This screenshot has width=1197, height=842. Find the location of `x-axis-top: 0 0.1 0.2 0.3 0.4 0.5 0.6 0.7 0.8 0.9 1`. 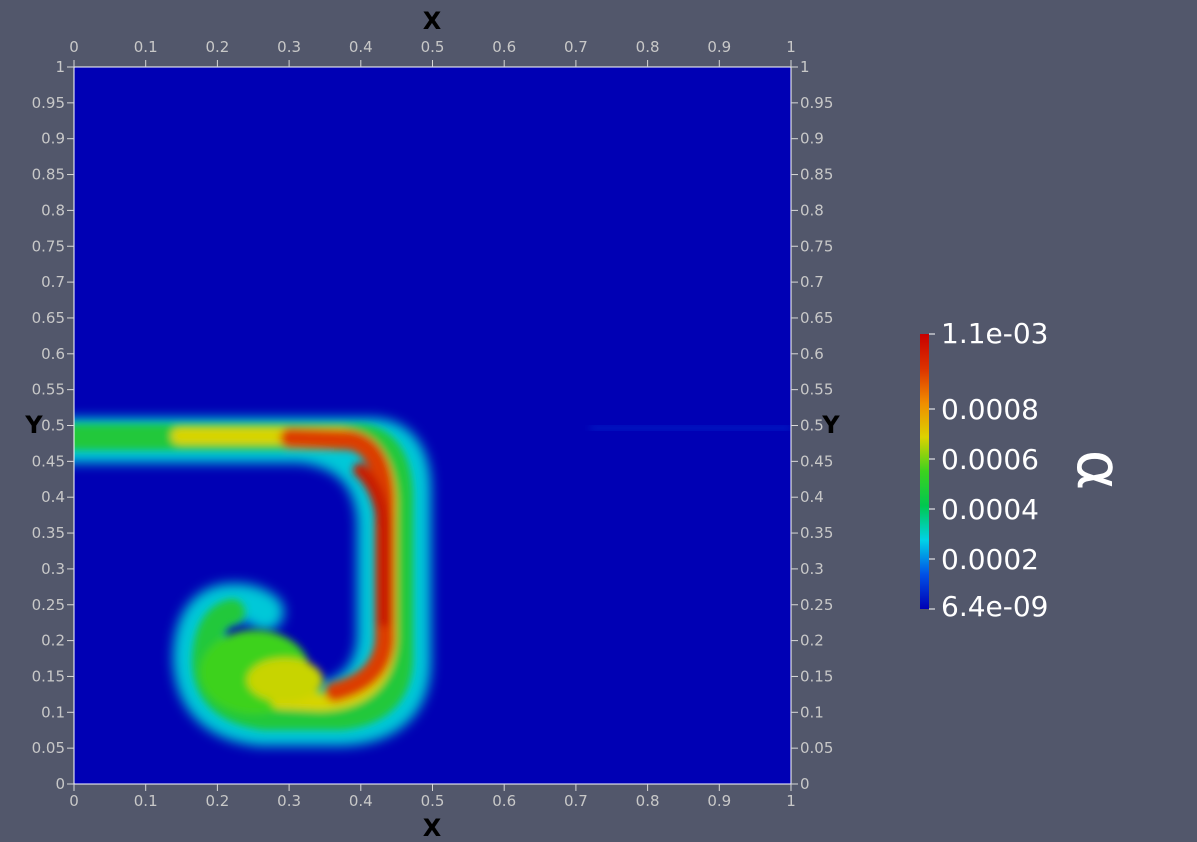

x-axis-top: 0 0.1 0.2 0.3 0.4 0.5 0.6 0.7 0.8 0.9 1 is located at coordinates (432, 52).